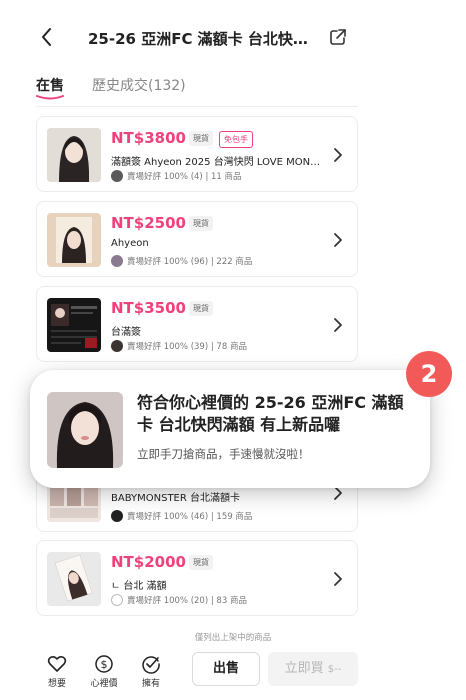  What do you see at coordinates (104, 684) in the screenshot?
I see `price-alert-label: 心裡價` at bounding box center [104, 684].